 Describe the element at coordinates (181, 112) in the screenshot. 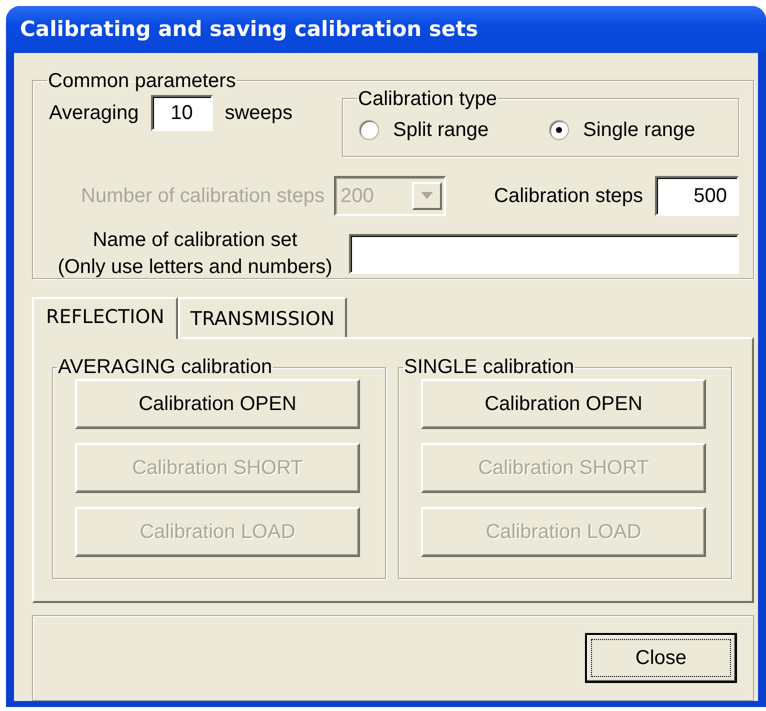

I see `averaging-field: 10` at that location.